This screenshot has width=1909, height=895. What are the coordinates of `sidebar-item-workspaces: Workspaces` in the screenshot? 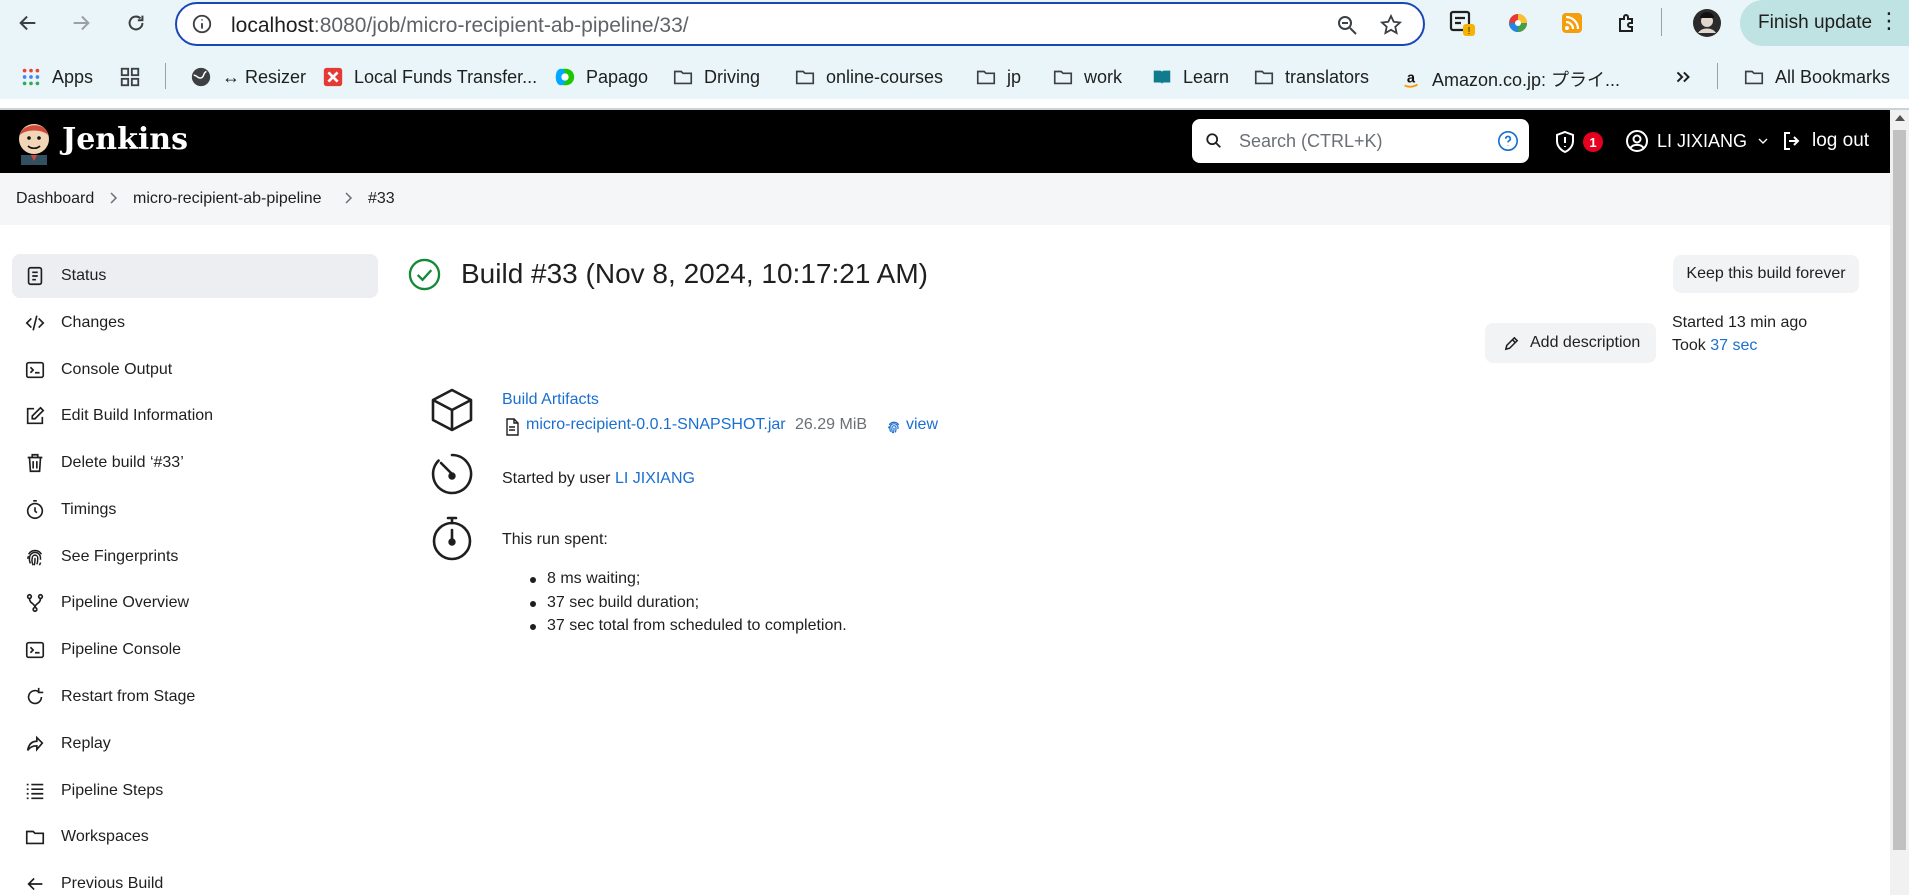 It's located at (195, 837).